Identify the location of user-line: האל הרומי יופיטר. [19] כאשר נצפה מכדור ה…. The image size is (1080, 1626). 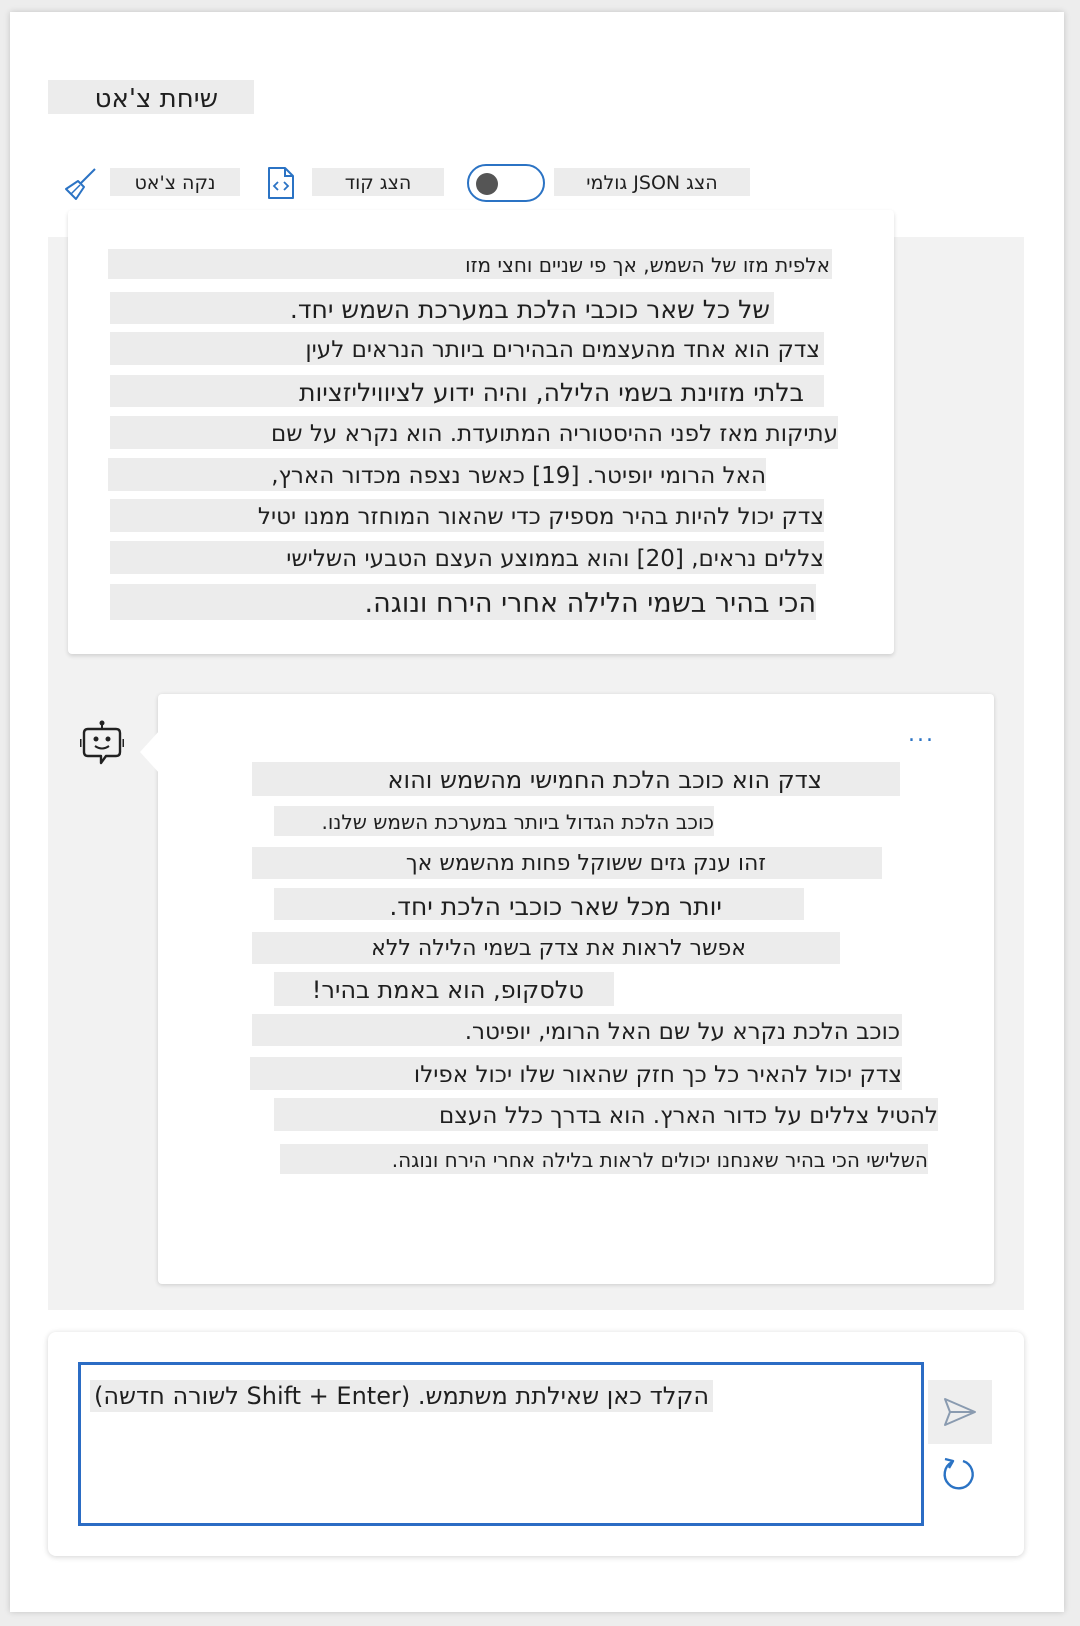
(437, 474).